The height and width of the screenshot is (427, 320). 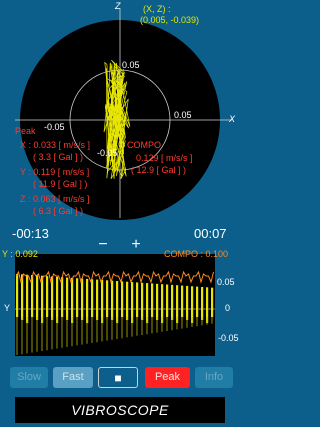 I want to click on coord-label: (X, Z) :, so click(x=157, y=9).